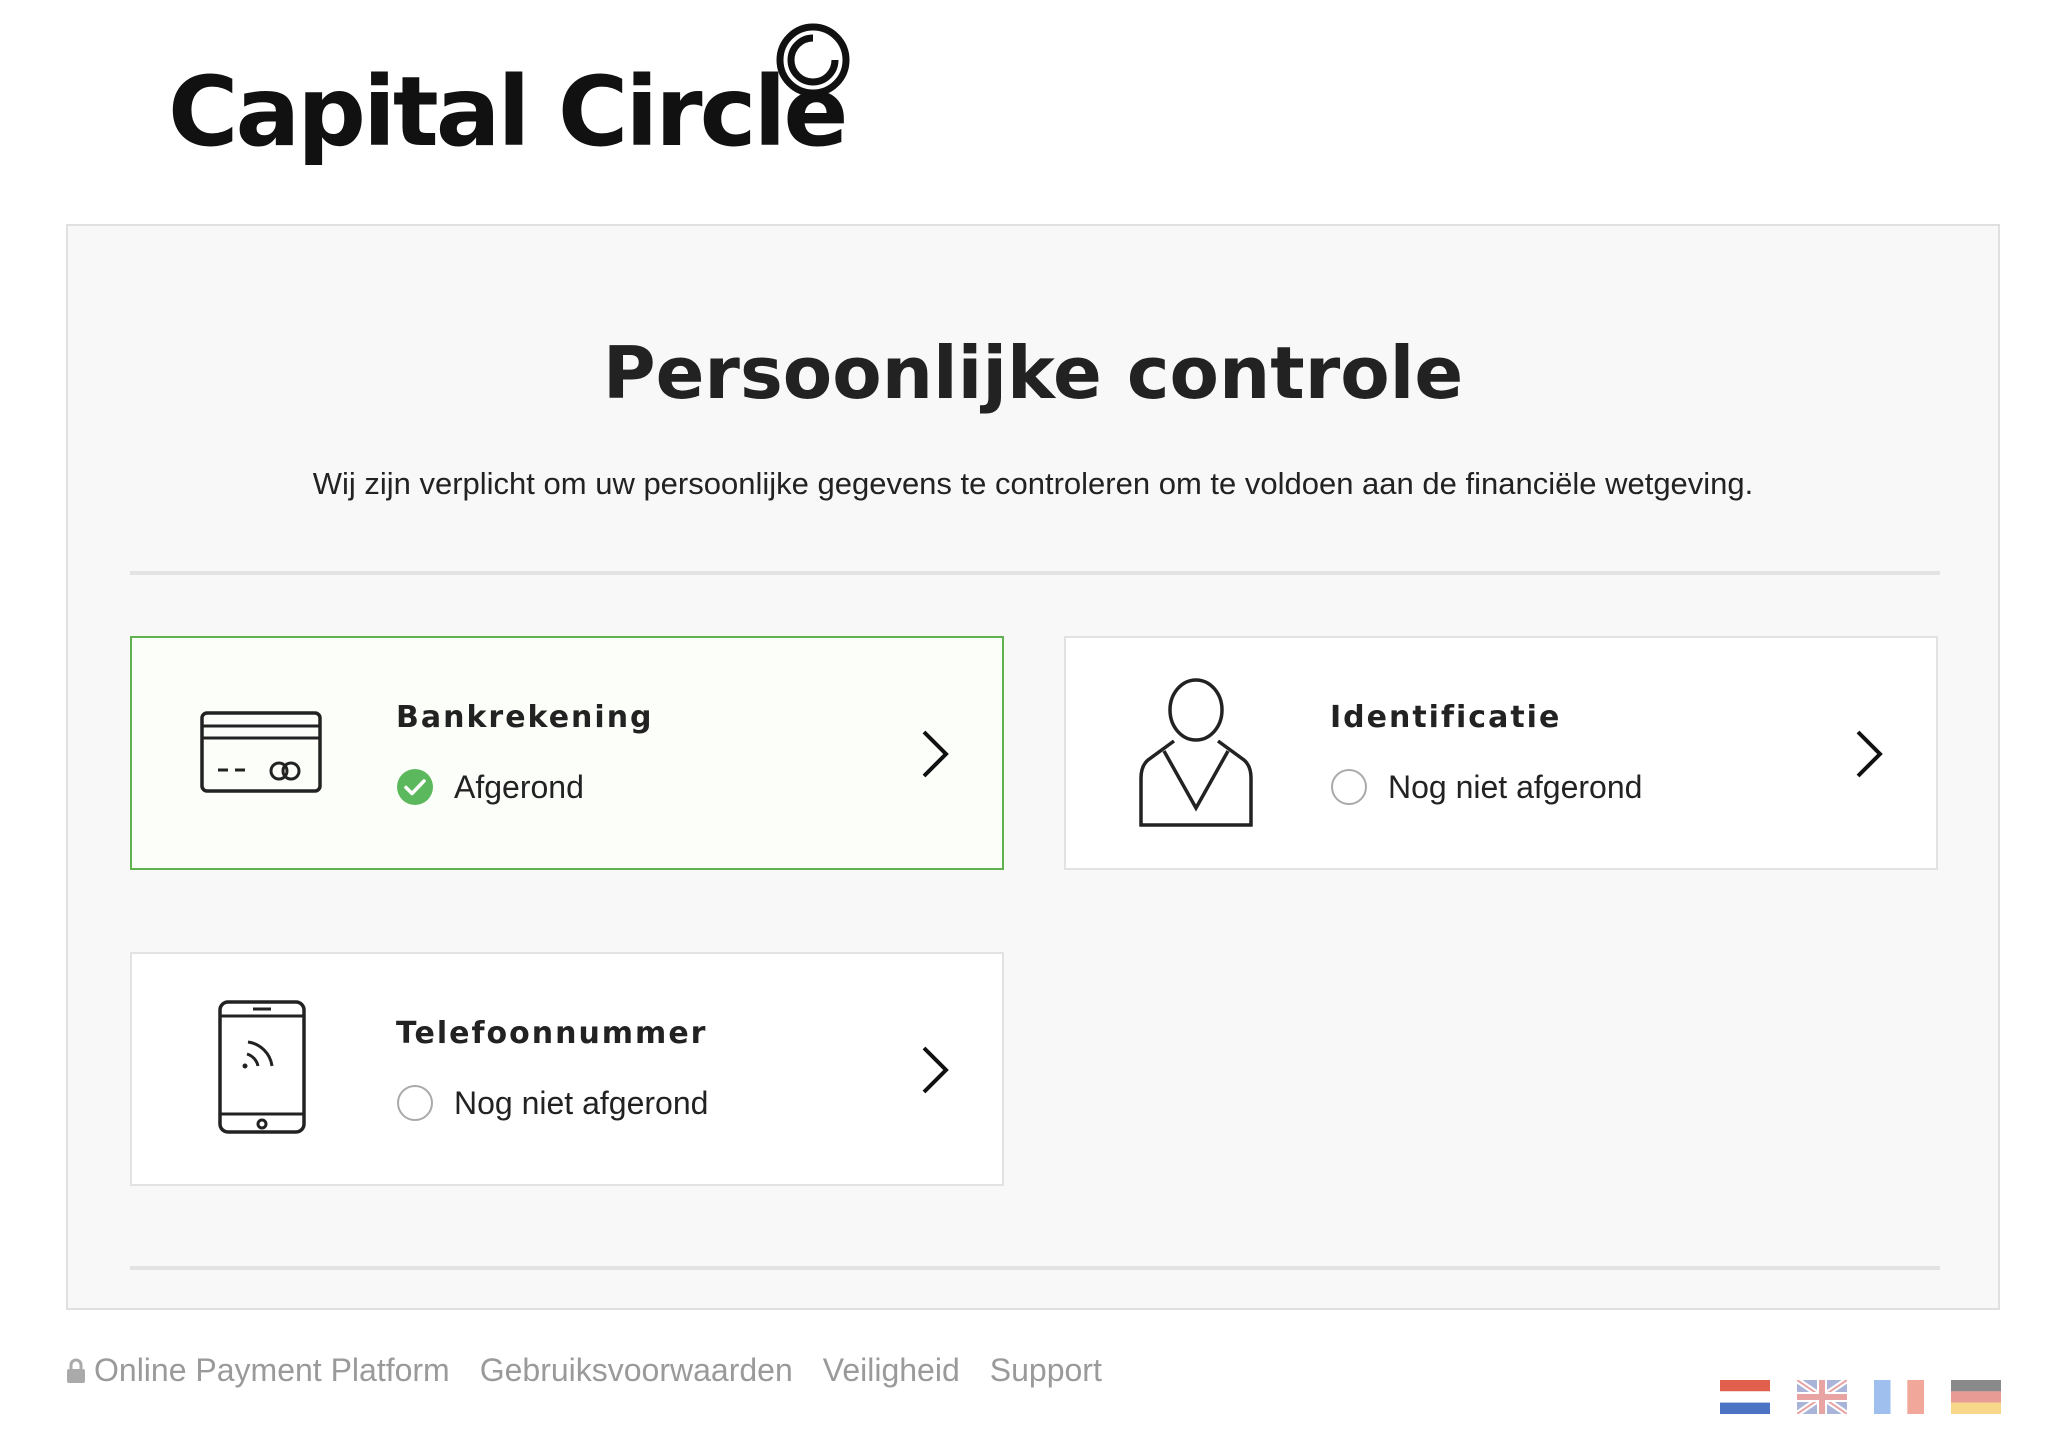  I want to click on card-title: Telefoonnummer, so click(552, 1033).